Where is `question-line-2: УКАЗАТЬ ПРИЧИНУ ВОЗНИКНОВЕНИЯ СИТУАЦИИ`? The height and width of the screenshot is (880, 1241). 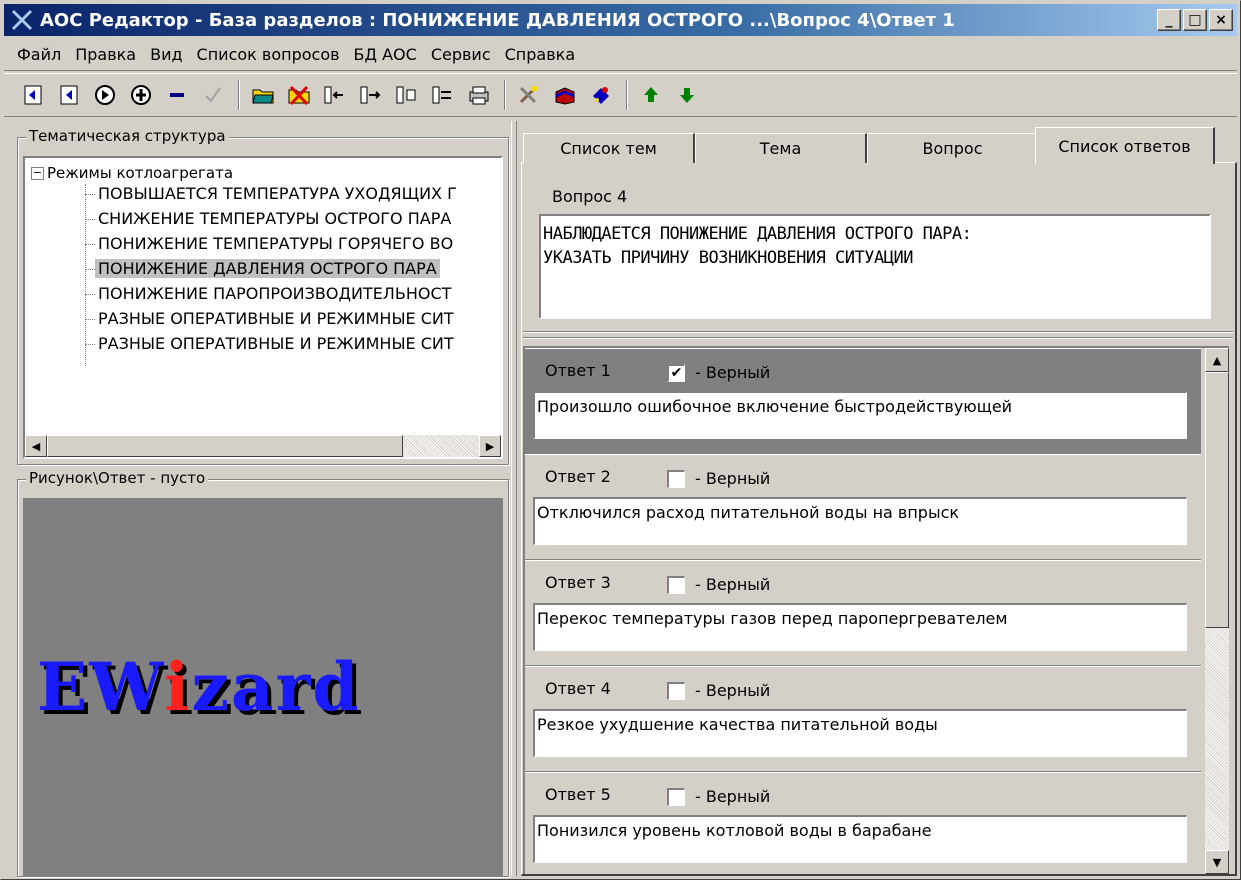 question-line-2: УКАЗАТЬ ПРИЧИНУ ВОЗНИКНОВЕНИЯ СИТУАЦИИ is located at coordinates (728, 258).